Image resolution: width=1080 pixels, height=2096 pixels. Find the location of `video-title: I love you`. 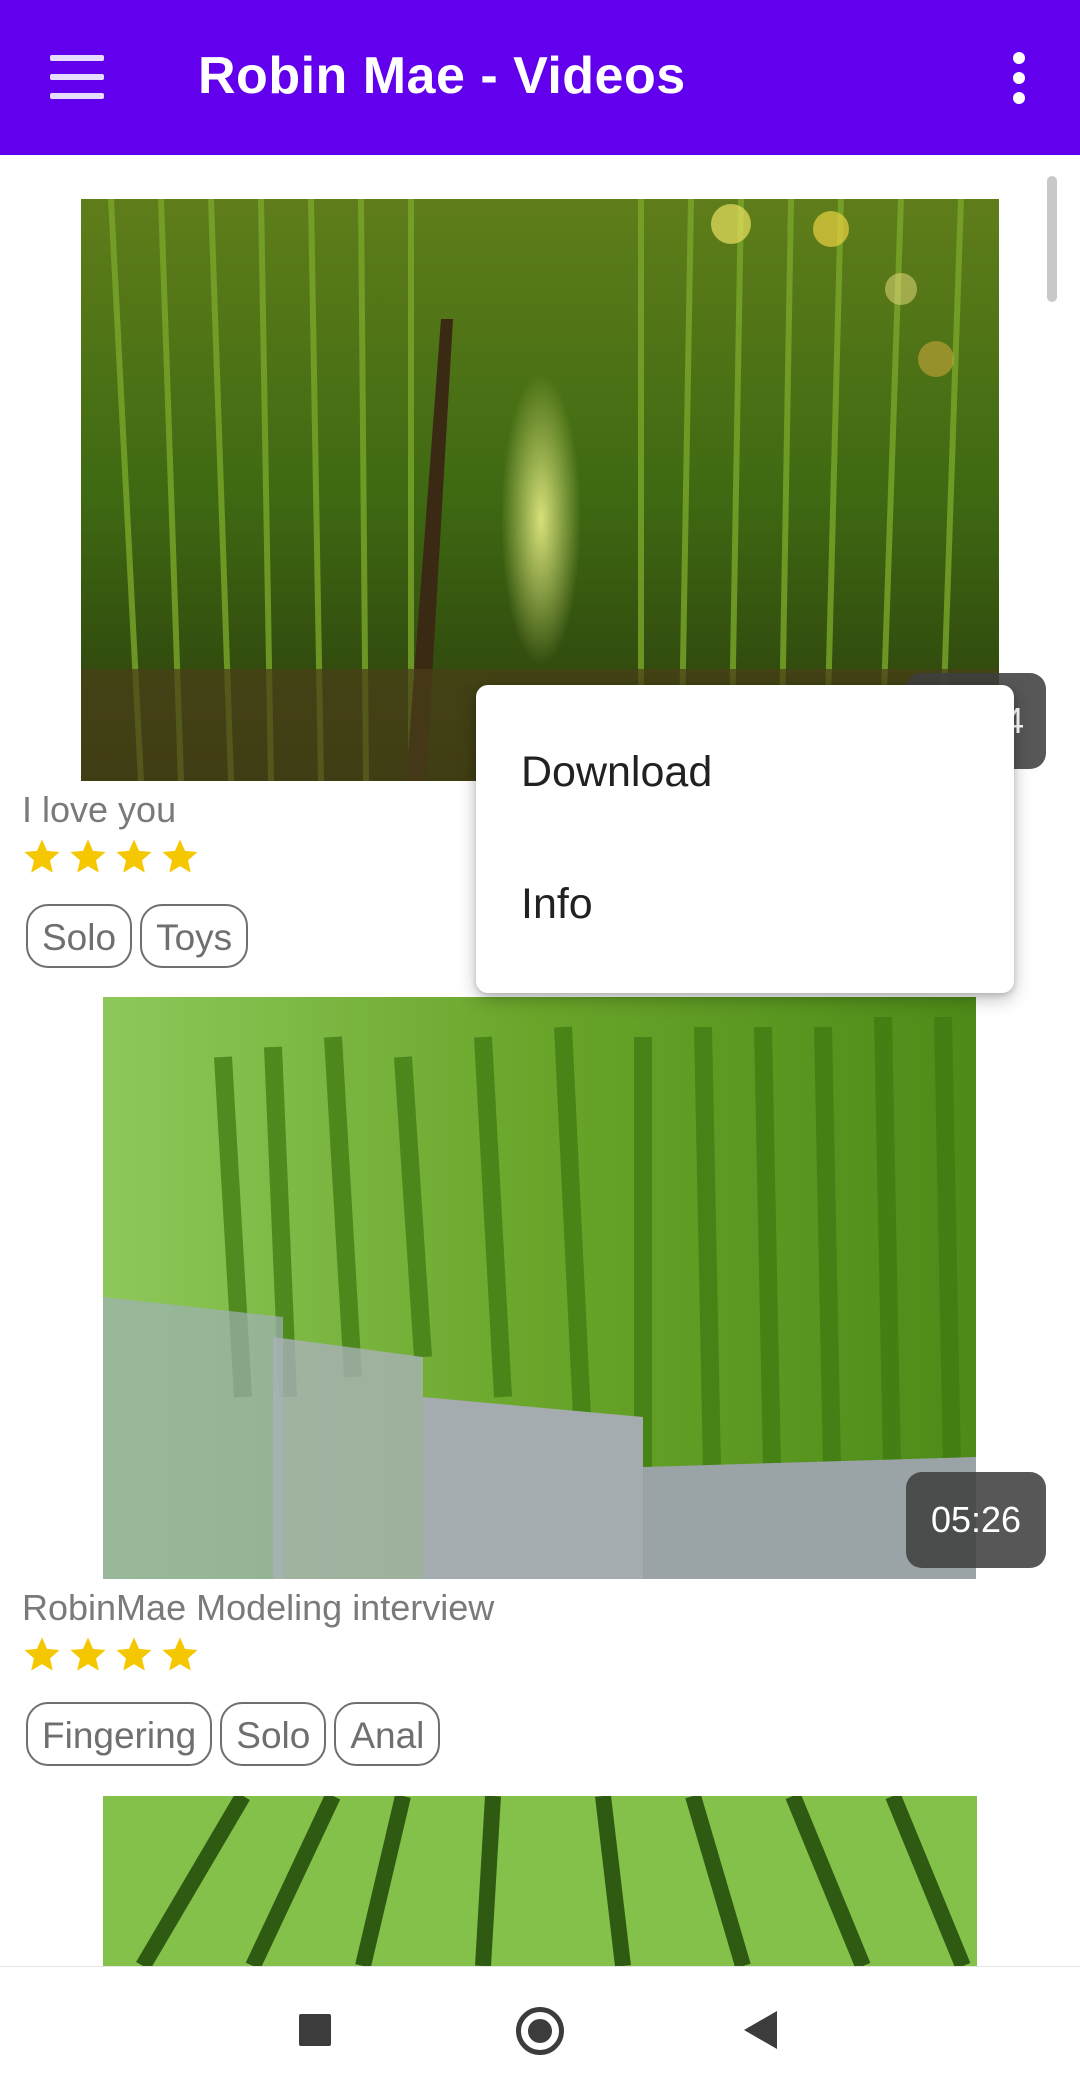

video-title: I love you is located at coordinates (99, 809).